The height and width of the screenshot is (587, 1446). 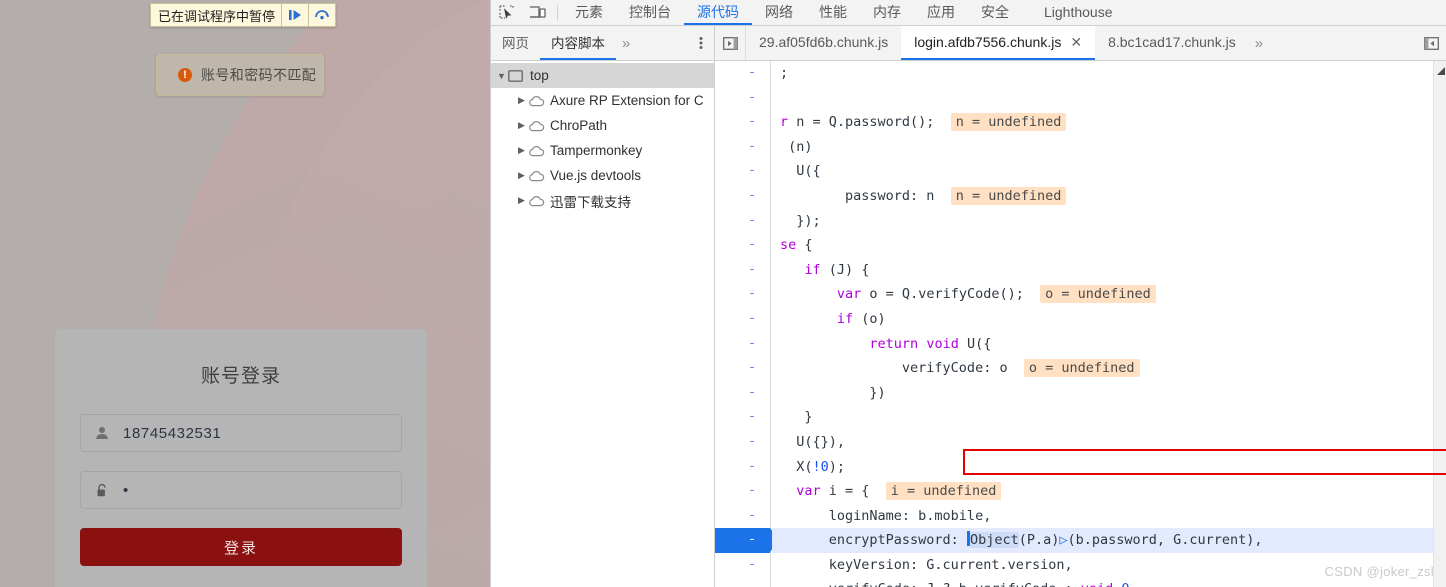 What do you see at coordinates (988, 42) in the screenshot?
I see `file-tab-1-label: login.afdb7556.chunk.js` at bounding box center [988, 42].